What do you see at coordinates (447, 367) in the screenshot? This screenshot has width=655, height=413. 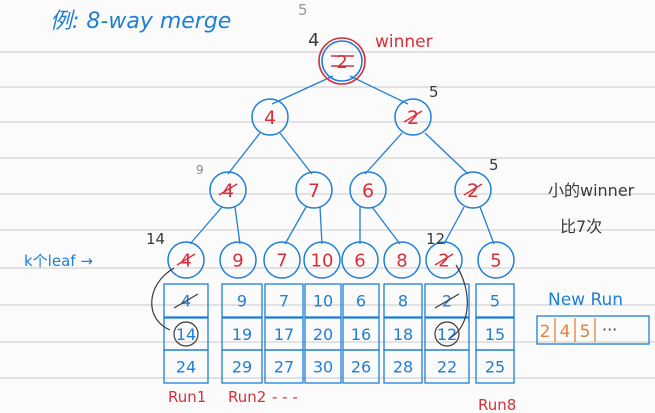 I see `run-cell-value: 22` at bounding box center [447, 367].